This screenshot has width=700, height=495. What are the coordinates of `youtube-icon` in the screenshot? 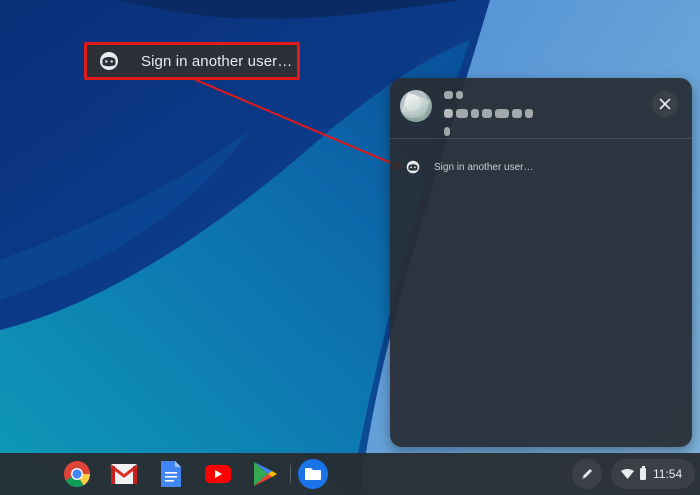 It's located at (218, 474).